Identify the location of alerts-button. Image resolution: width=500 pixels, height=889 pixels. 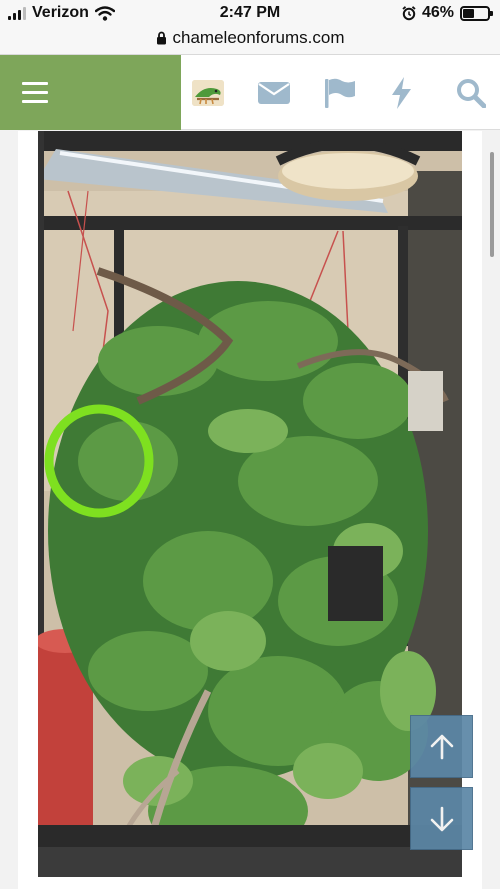
(357, 93).